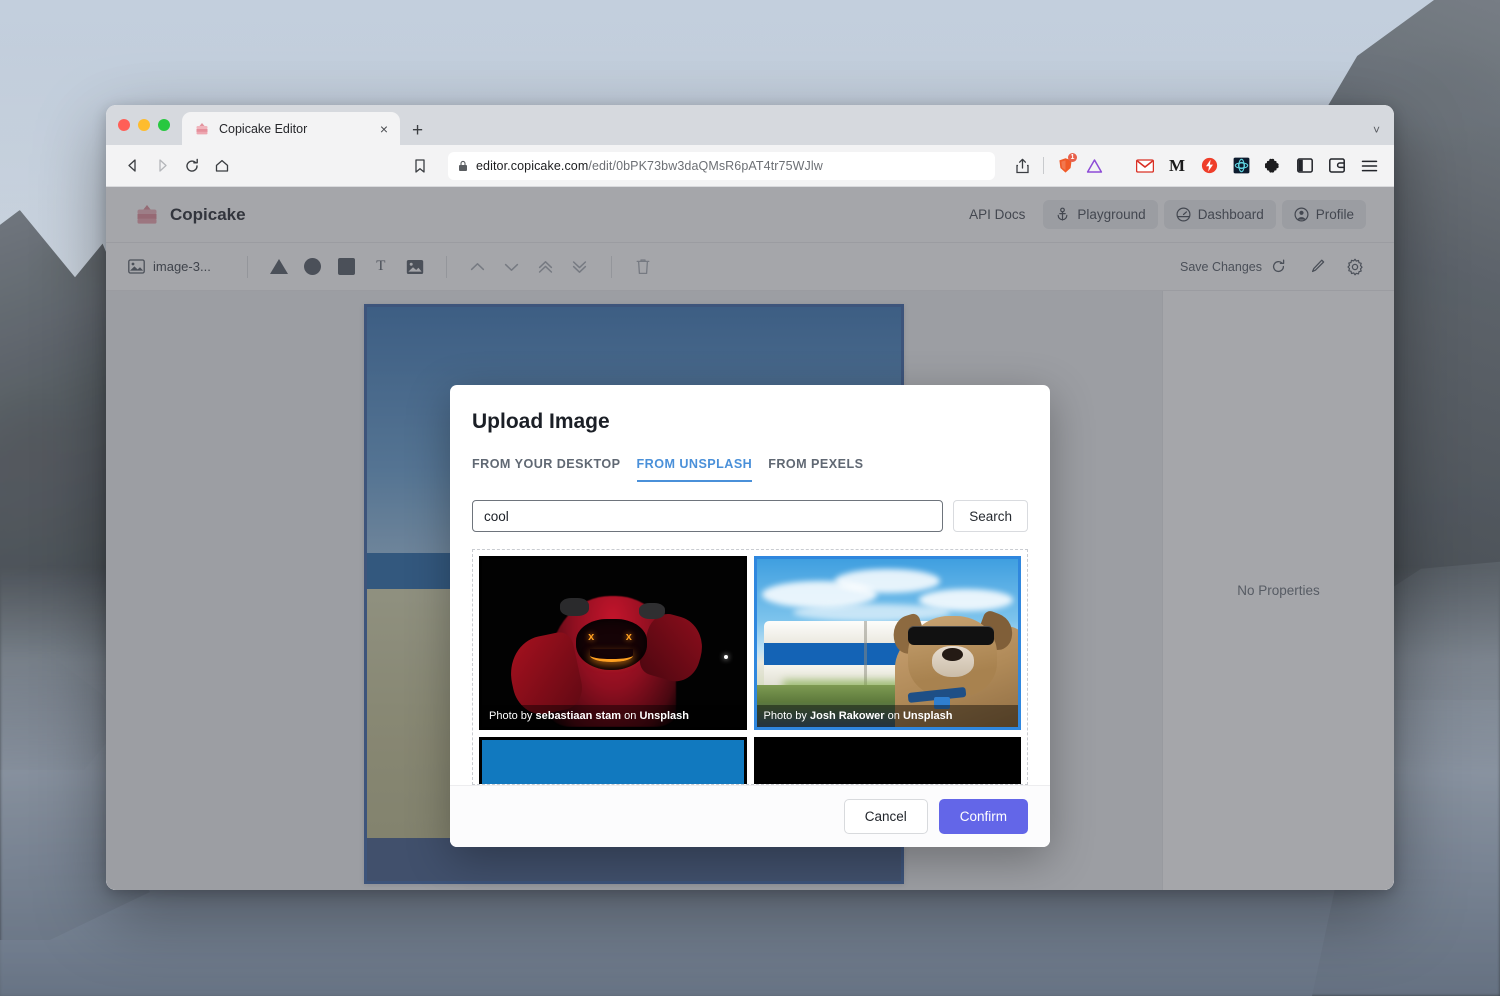 The width and height of the screenshot is (1500, 996). Describe the element at coordinates (1177, 166) in the screenshot. I see `medium-icon: M` at that location.